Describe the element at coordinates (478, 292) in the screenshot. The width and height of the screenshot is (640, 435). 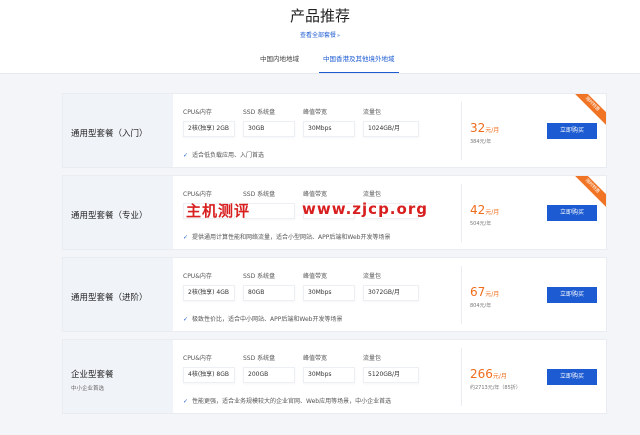
I see `price-amount: 67` at that location.